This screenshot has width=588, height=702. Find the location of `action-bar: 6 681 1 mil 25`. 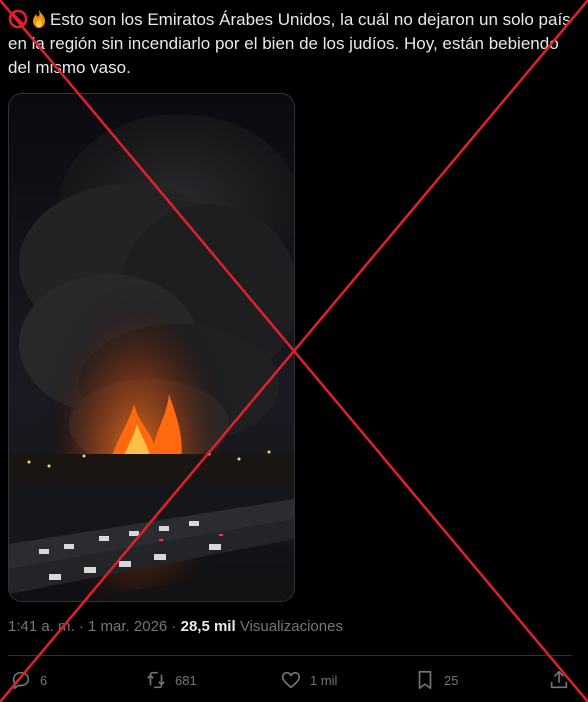

action-bar: 6 681 1 mil 25 is located at coordinates (294, 680).